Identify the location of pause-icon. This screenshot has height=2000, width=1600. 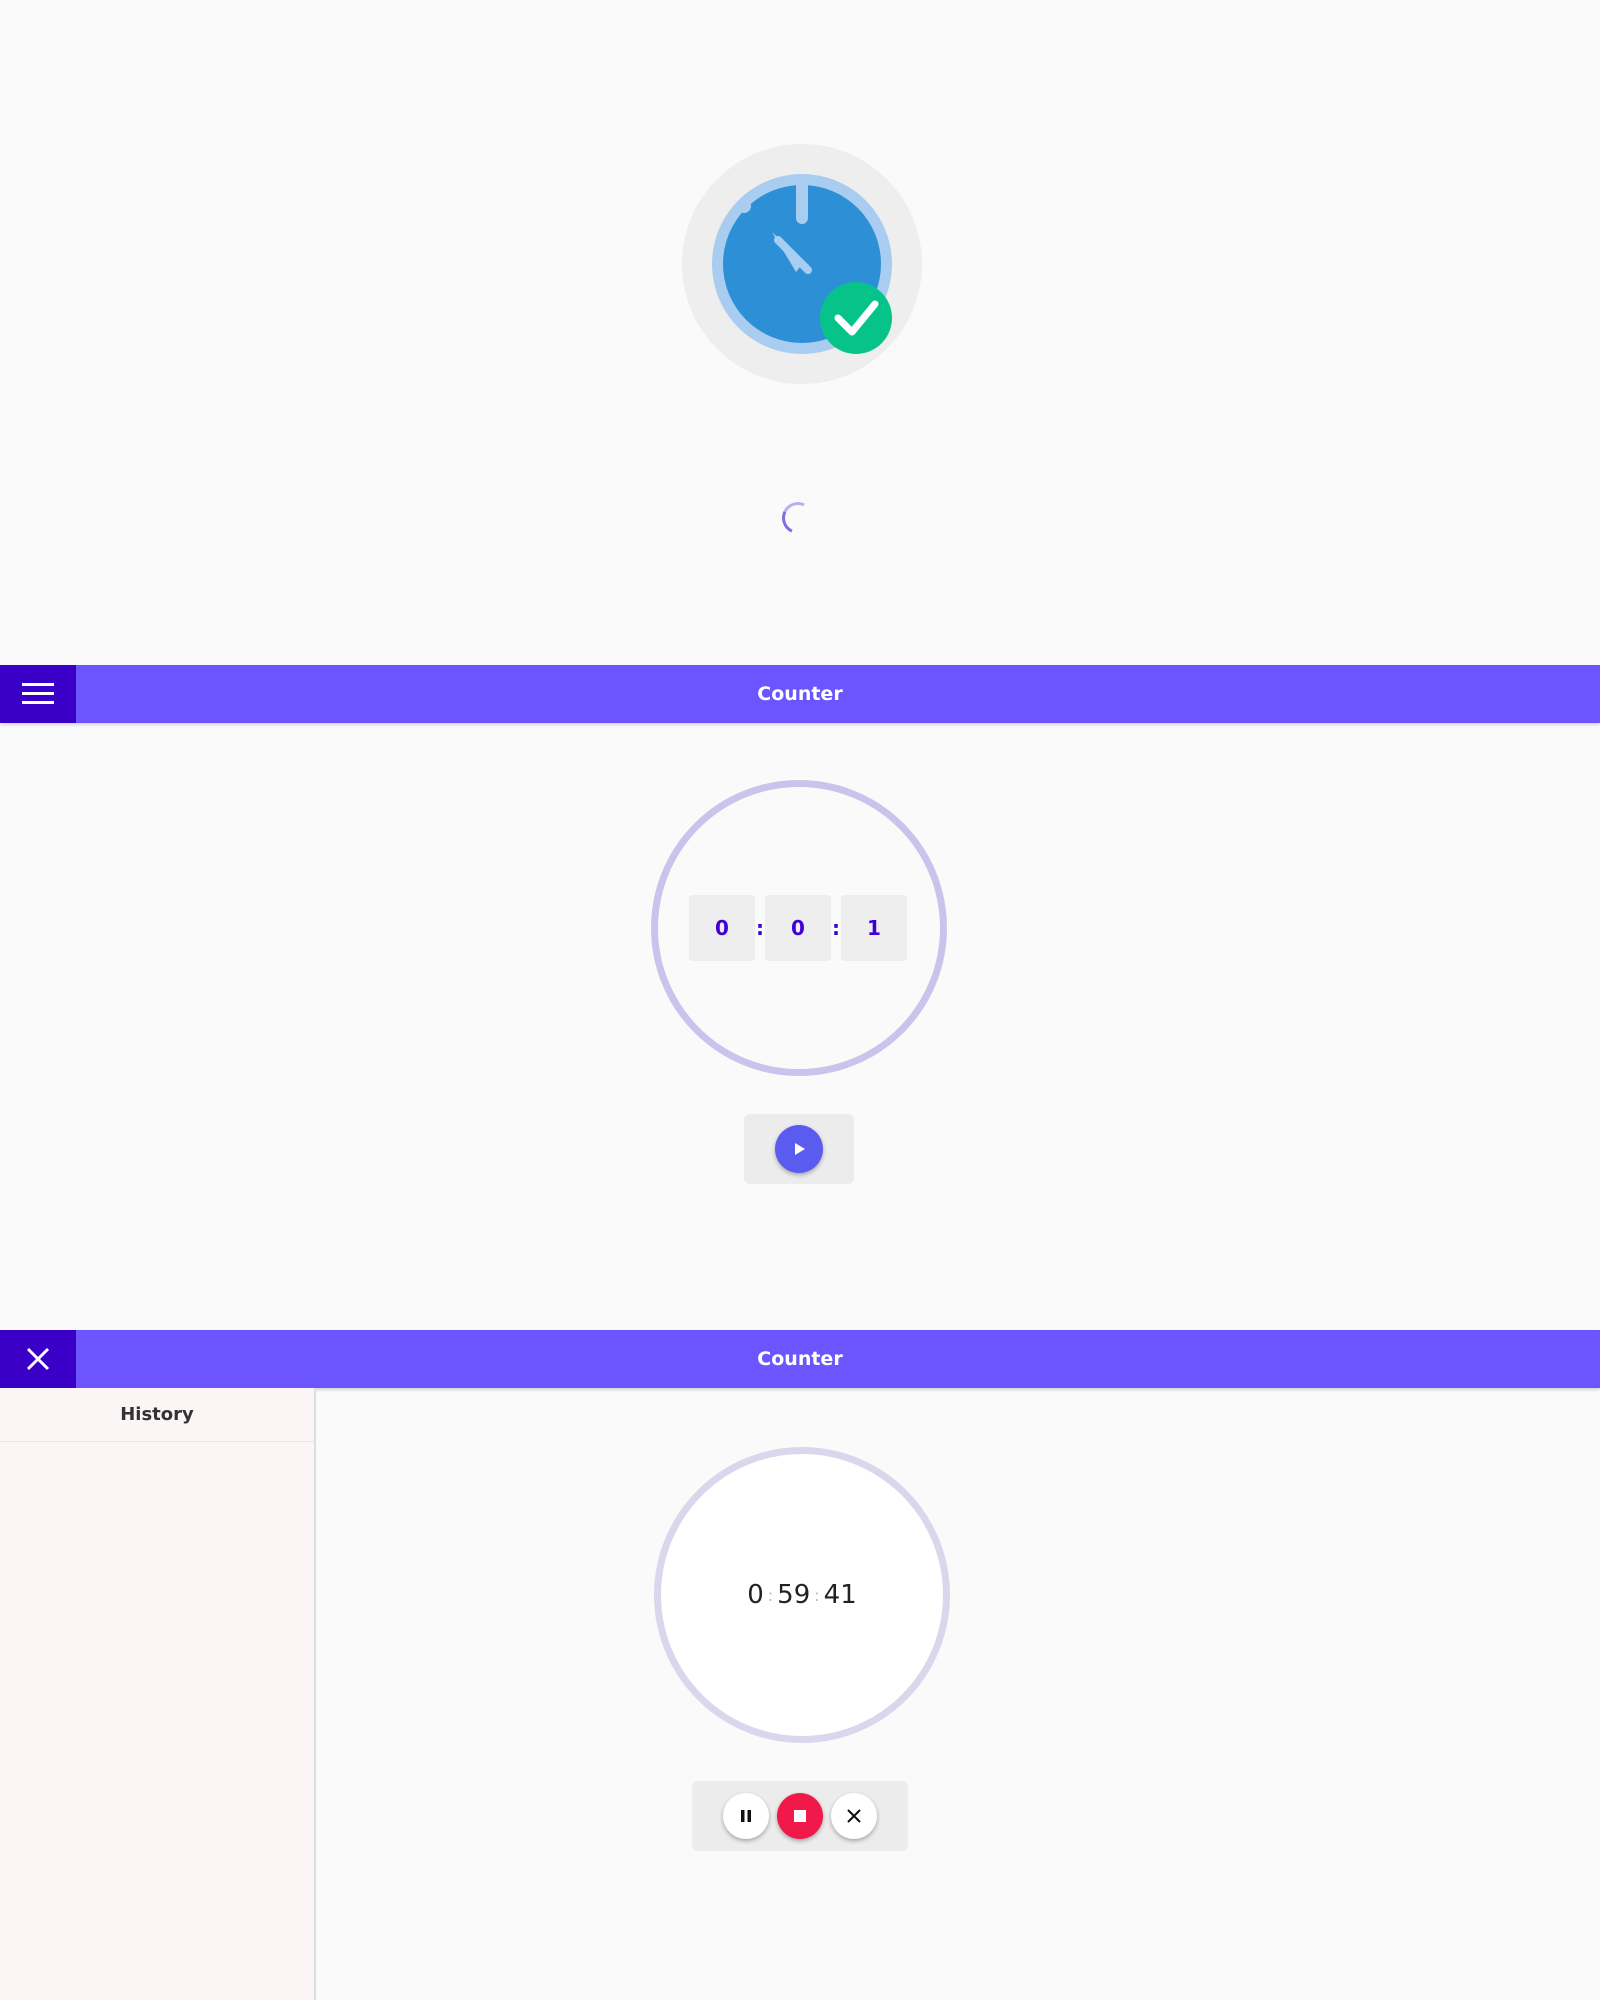
(746, 1816).